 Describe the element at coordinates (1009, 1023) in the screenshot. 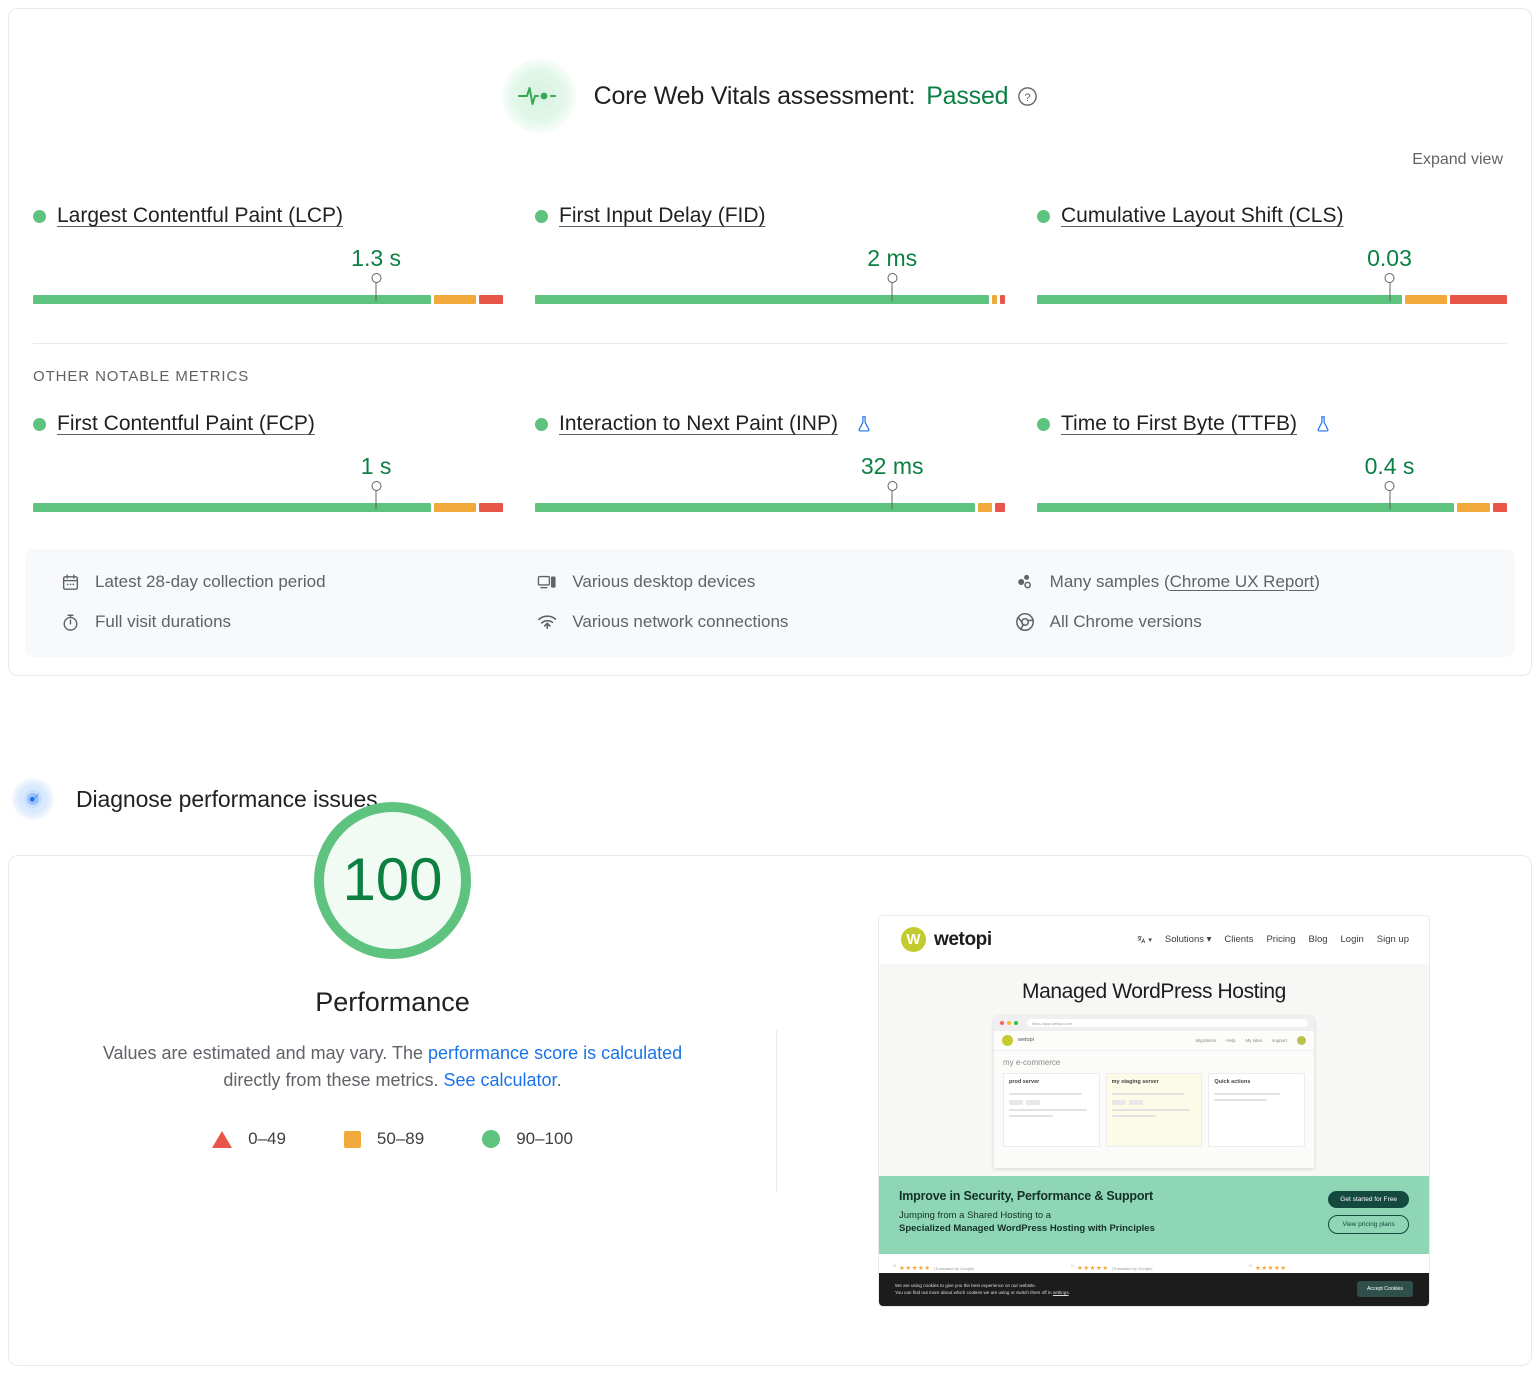

I see `traffic-light-yellow` at that location.